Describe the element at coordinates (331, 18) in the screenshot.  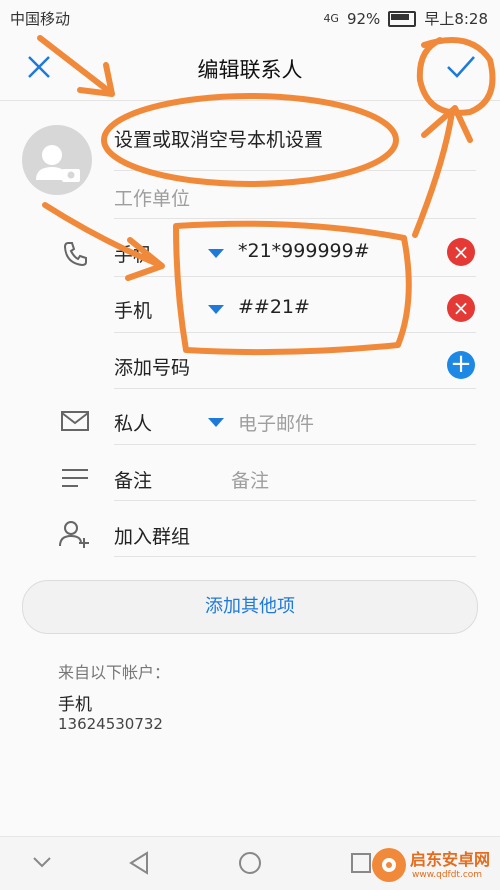
I see `network-label: 4G` at that location.